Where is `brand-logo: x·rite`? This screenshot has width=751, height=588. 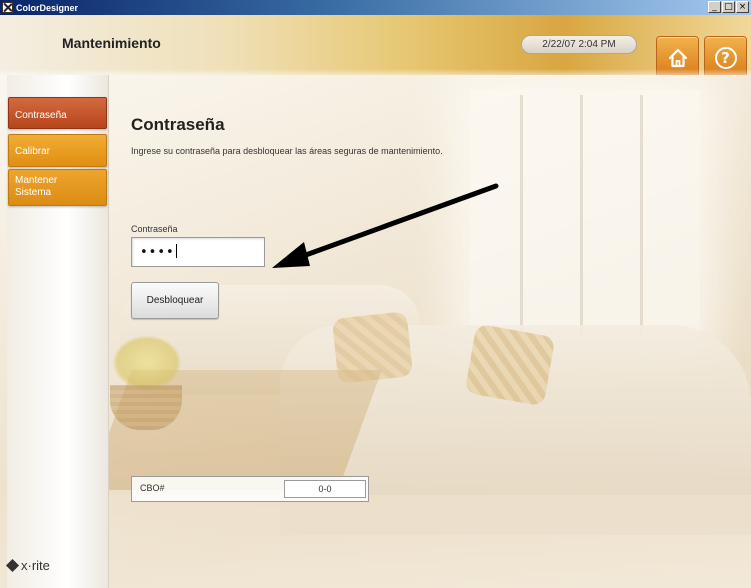
brand-logo: x·rite is located at coordinates (27, 565).